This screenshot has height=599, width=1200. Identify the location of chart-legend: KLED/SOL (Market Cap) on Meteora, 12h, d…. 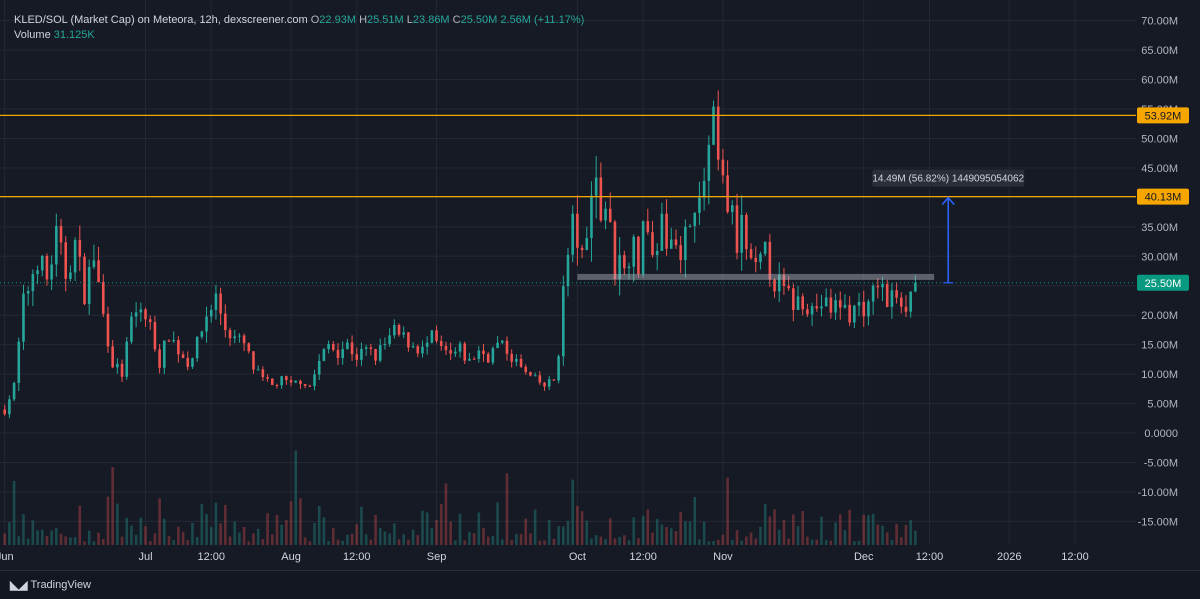
(299, 28).